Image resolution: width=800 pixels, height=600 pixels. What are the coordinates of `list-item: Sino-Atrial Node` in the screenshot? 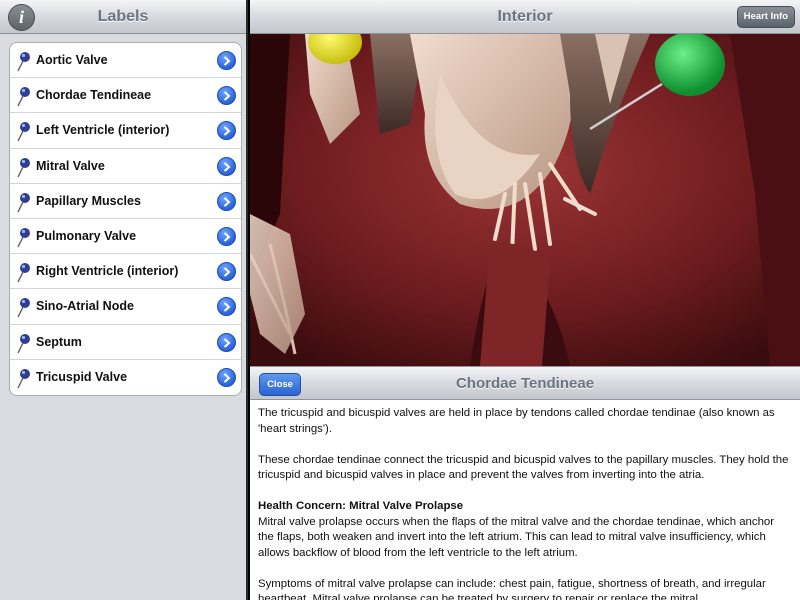 It's located at (125, 307).